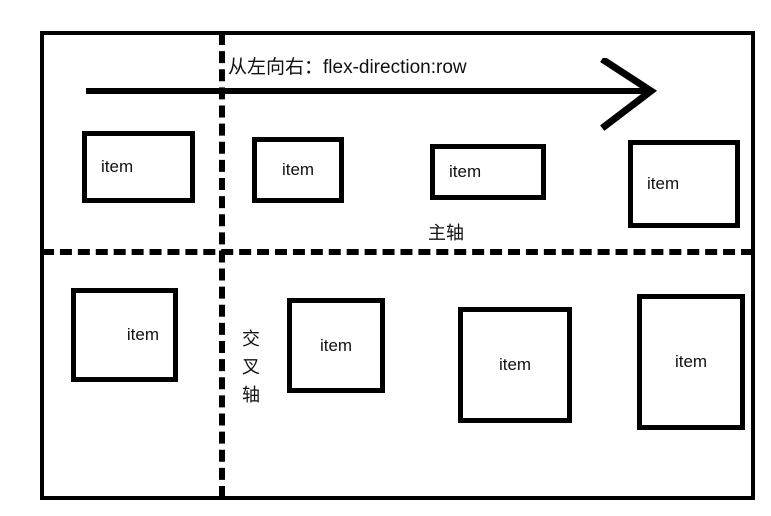  I want to click on flex-item-row1-3: item, so click(488, 172).